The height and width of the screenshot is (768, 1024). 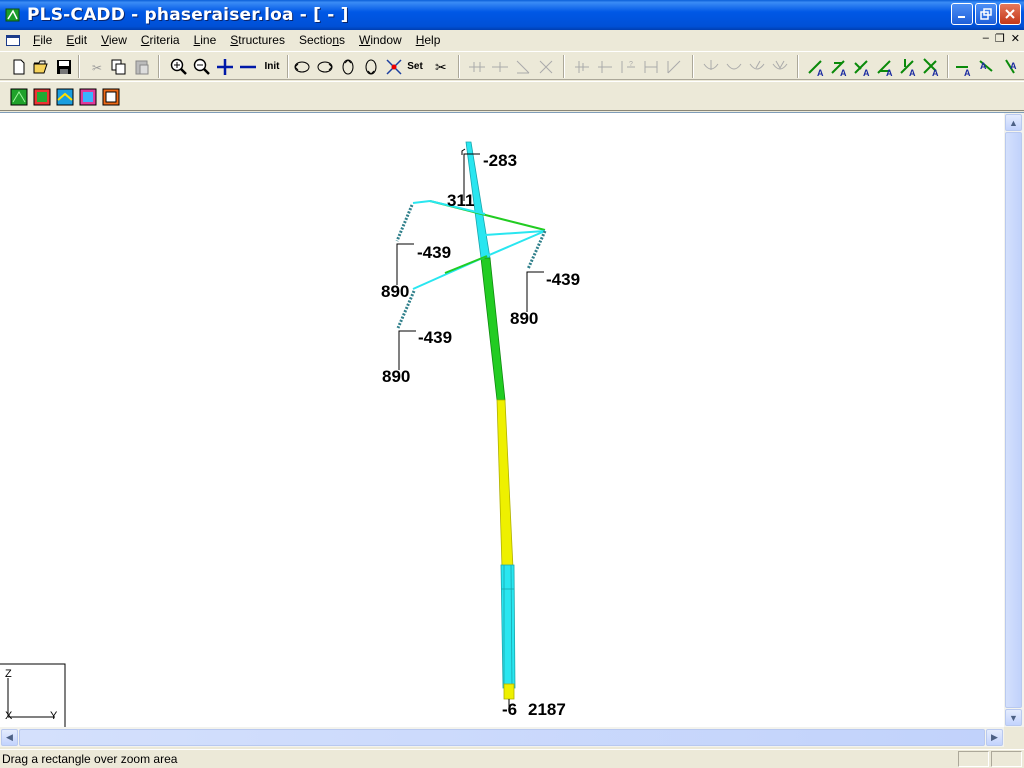 What do you see at coordinates (756, 66) in the screenshot?
I see `tool-l-icon` at bounding box center [756, 66].